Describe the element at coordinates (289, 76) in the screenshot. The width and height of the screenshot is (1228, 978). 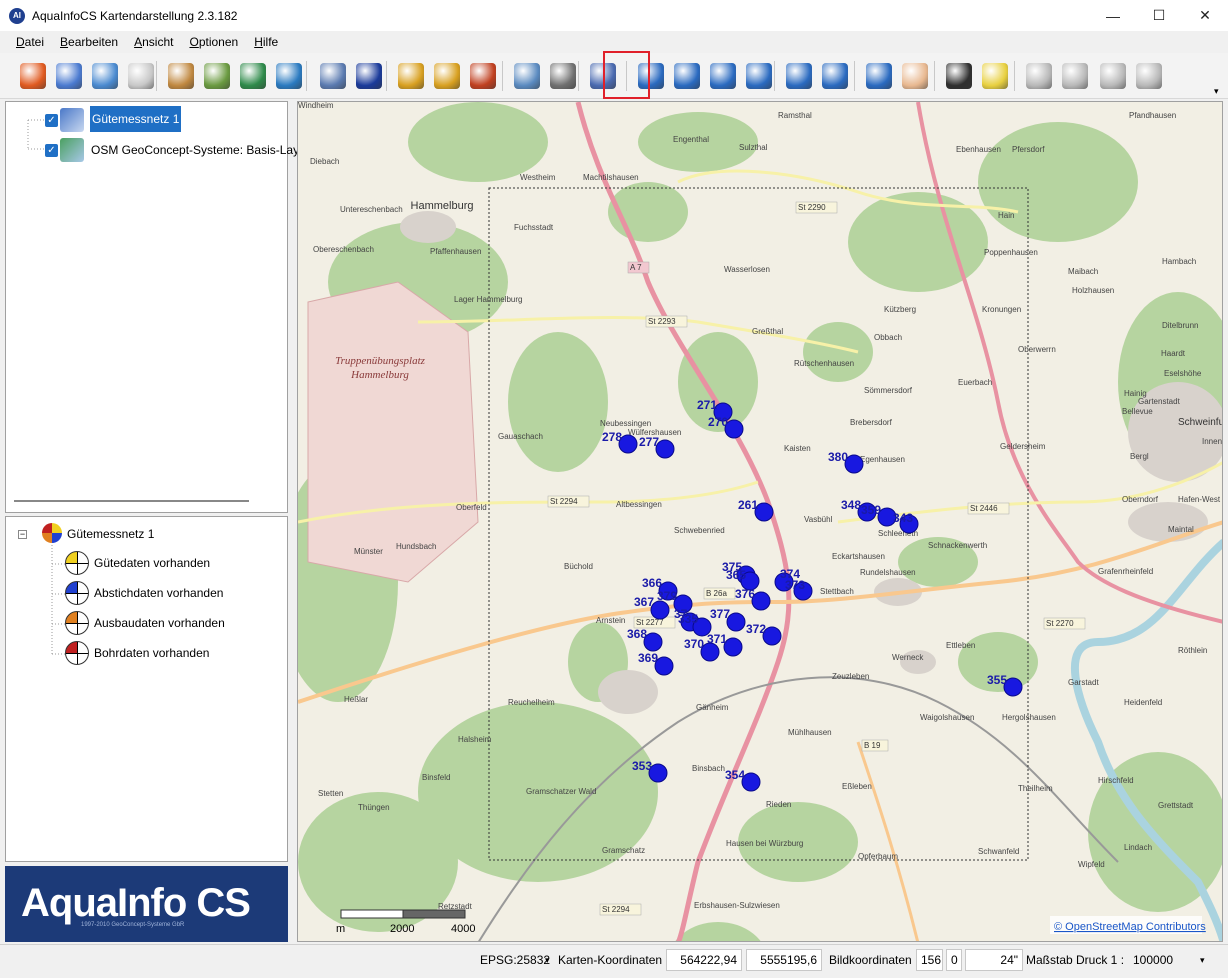
I see `globe-button` at that location.